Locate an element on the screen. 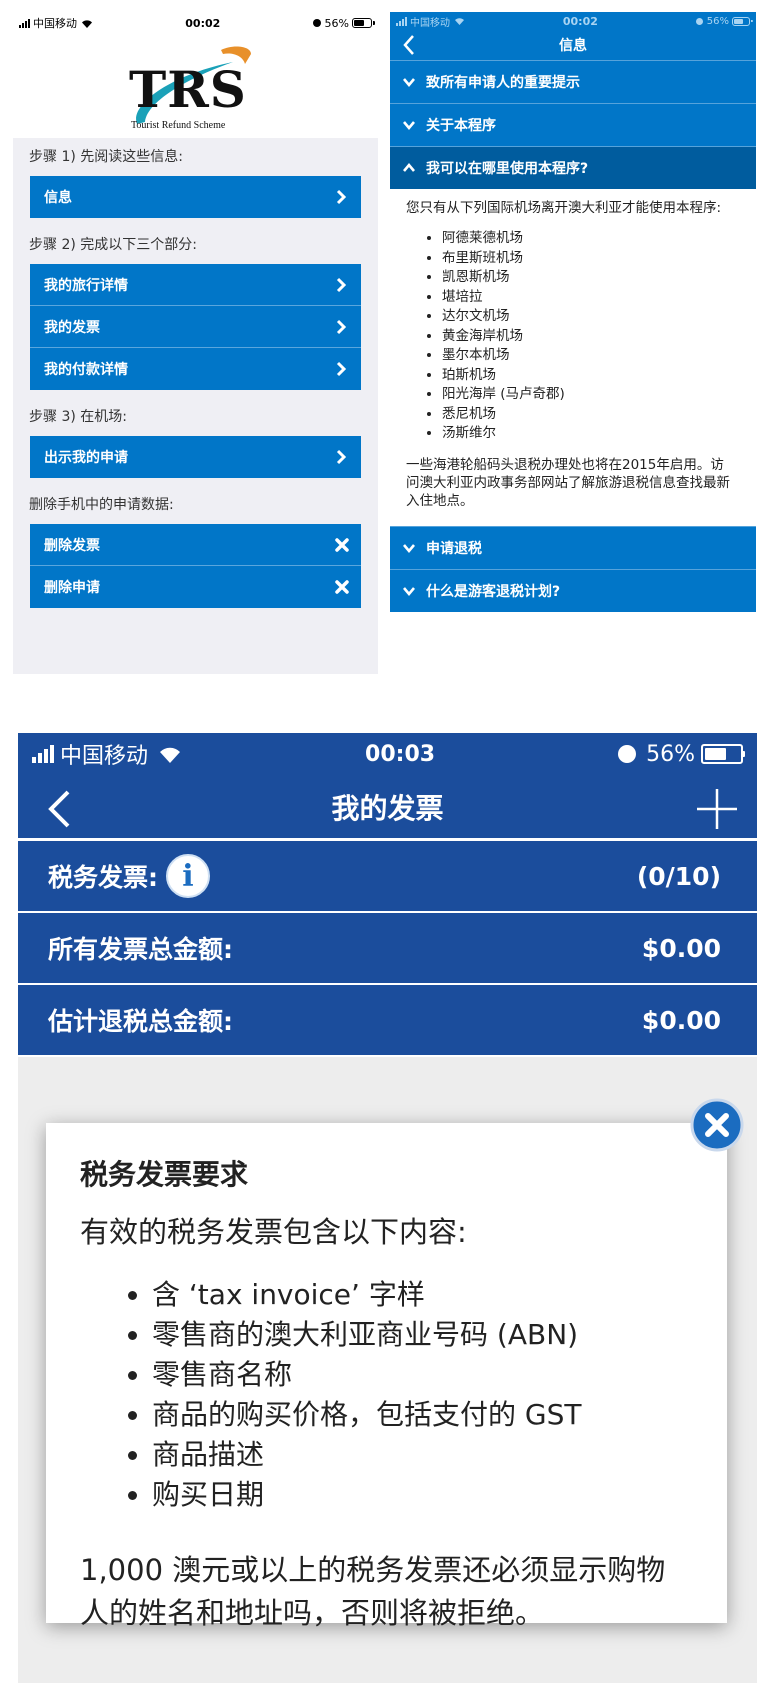 This screenshot has width=767, height=1683. nav-bar: 信息 is located at coordinates (573, 45).